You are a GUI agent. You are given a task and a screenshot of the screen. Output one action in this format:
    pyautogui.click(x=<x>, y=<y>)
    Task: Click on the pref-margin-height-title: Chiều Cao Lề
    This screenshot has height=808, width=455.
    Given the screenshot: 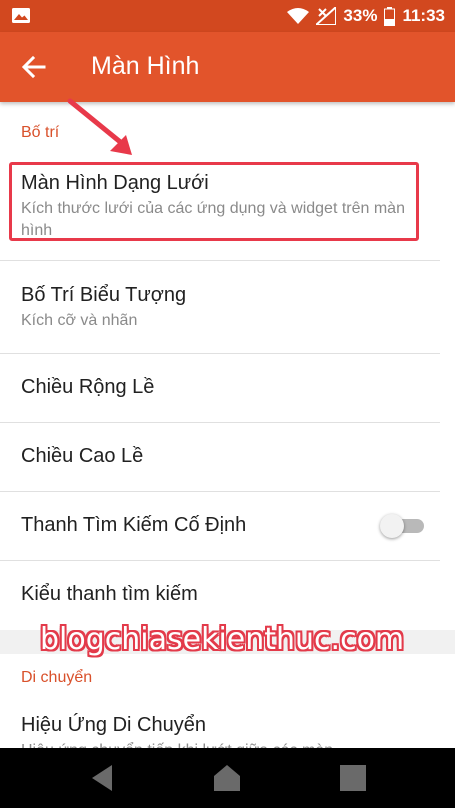 What is the action you would take?
    pyautogui.click(x=82, y=456)
    